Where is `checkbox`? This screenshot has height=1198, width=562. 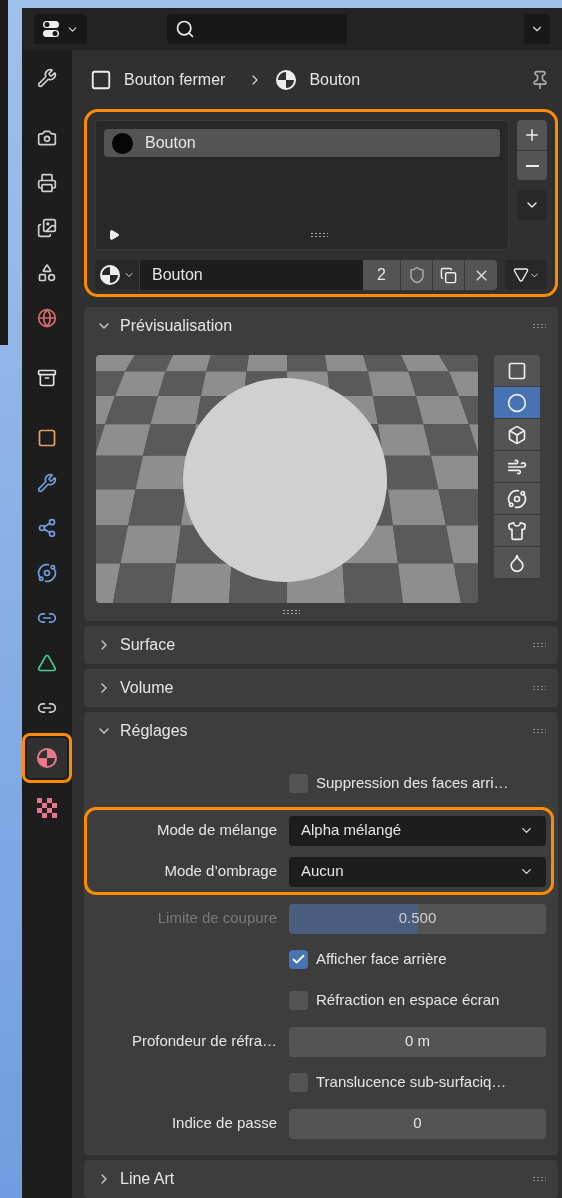 checkbox is located at coordinates (298, 959).